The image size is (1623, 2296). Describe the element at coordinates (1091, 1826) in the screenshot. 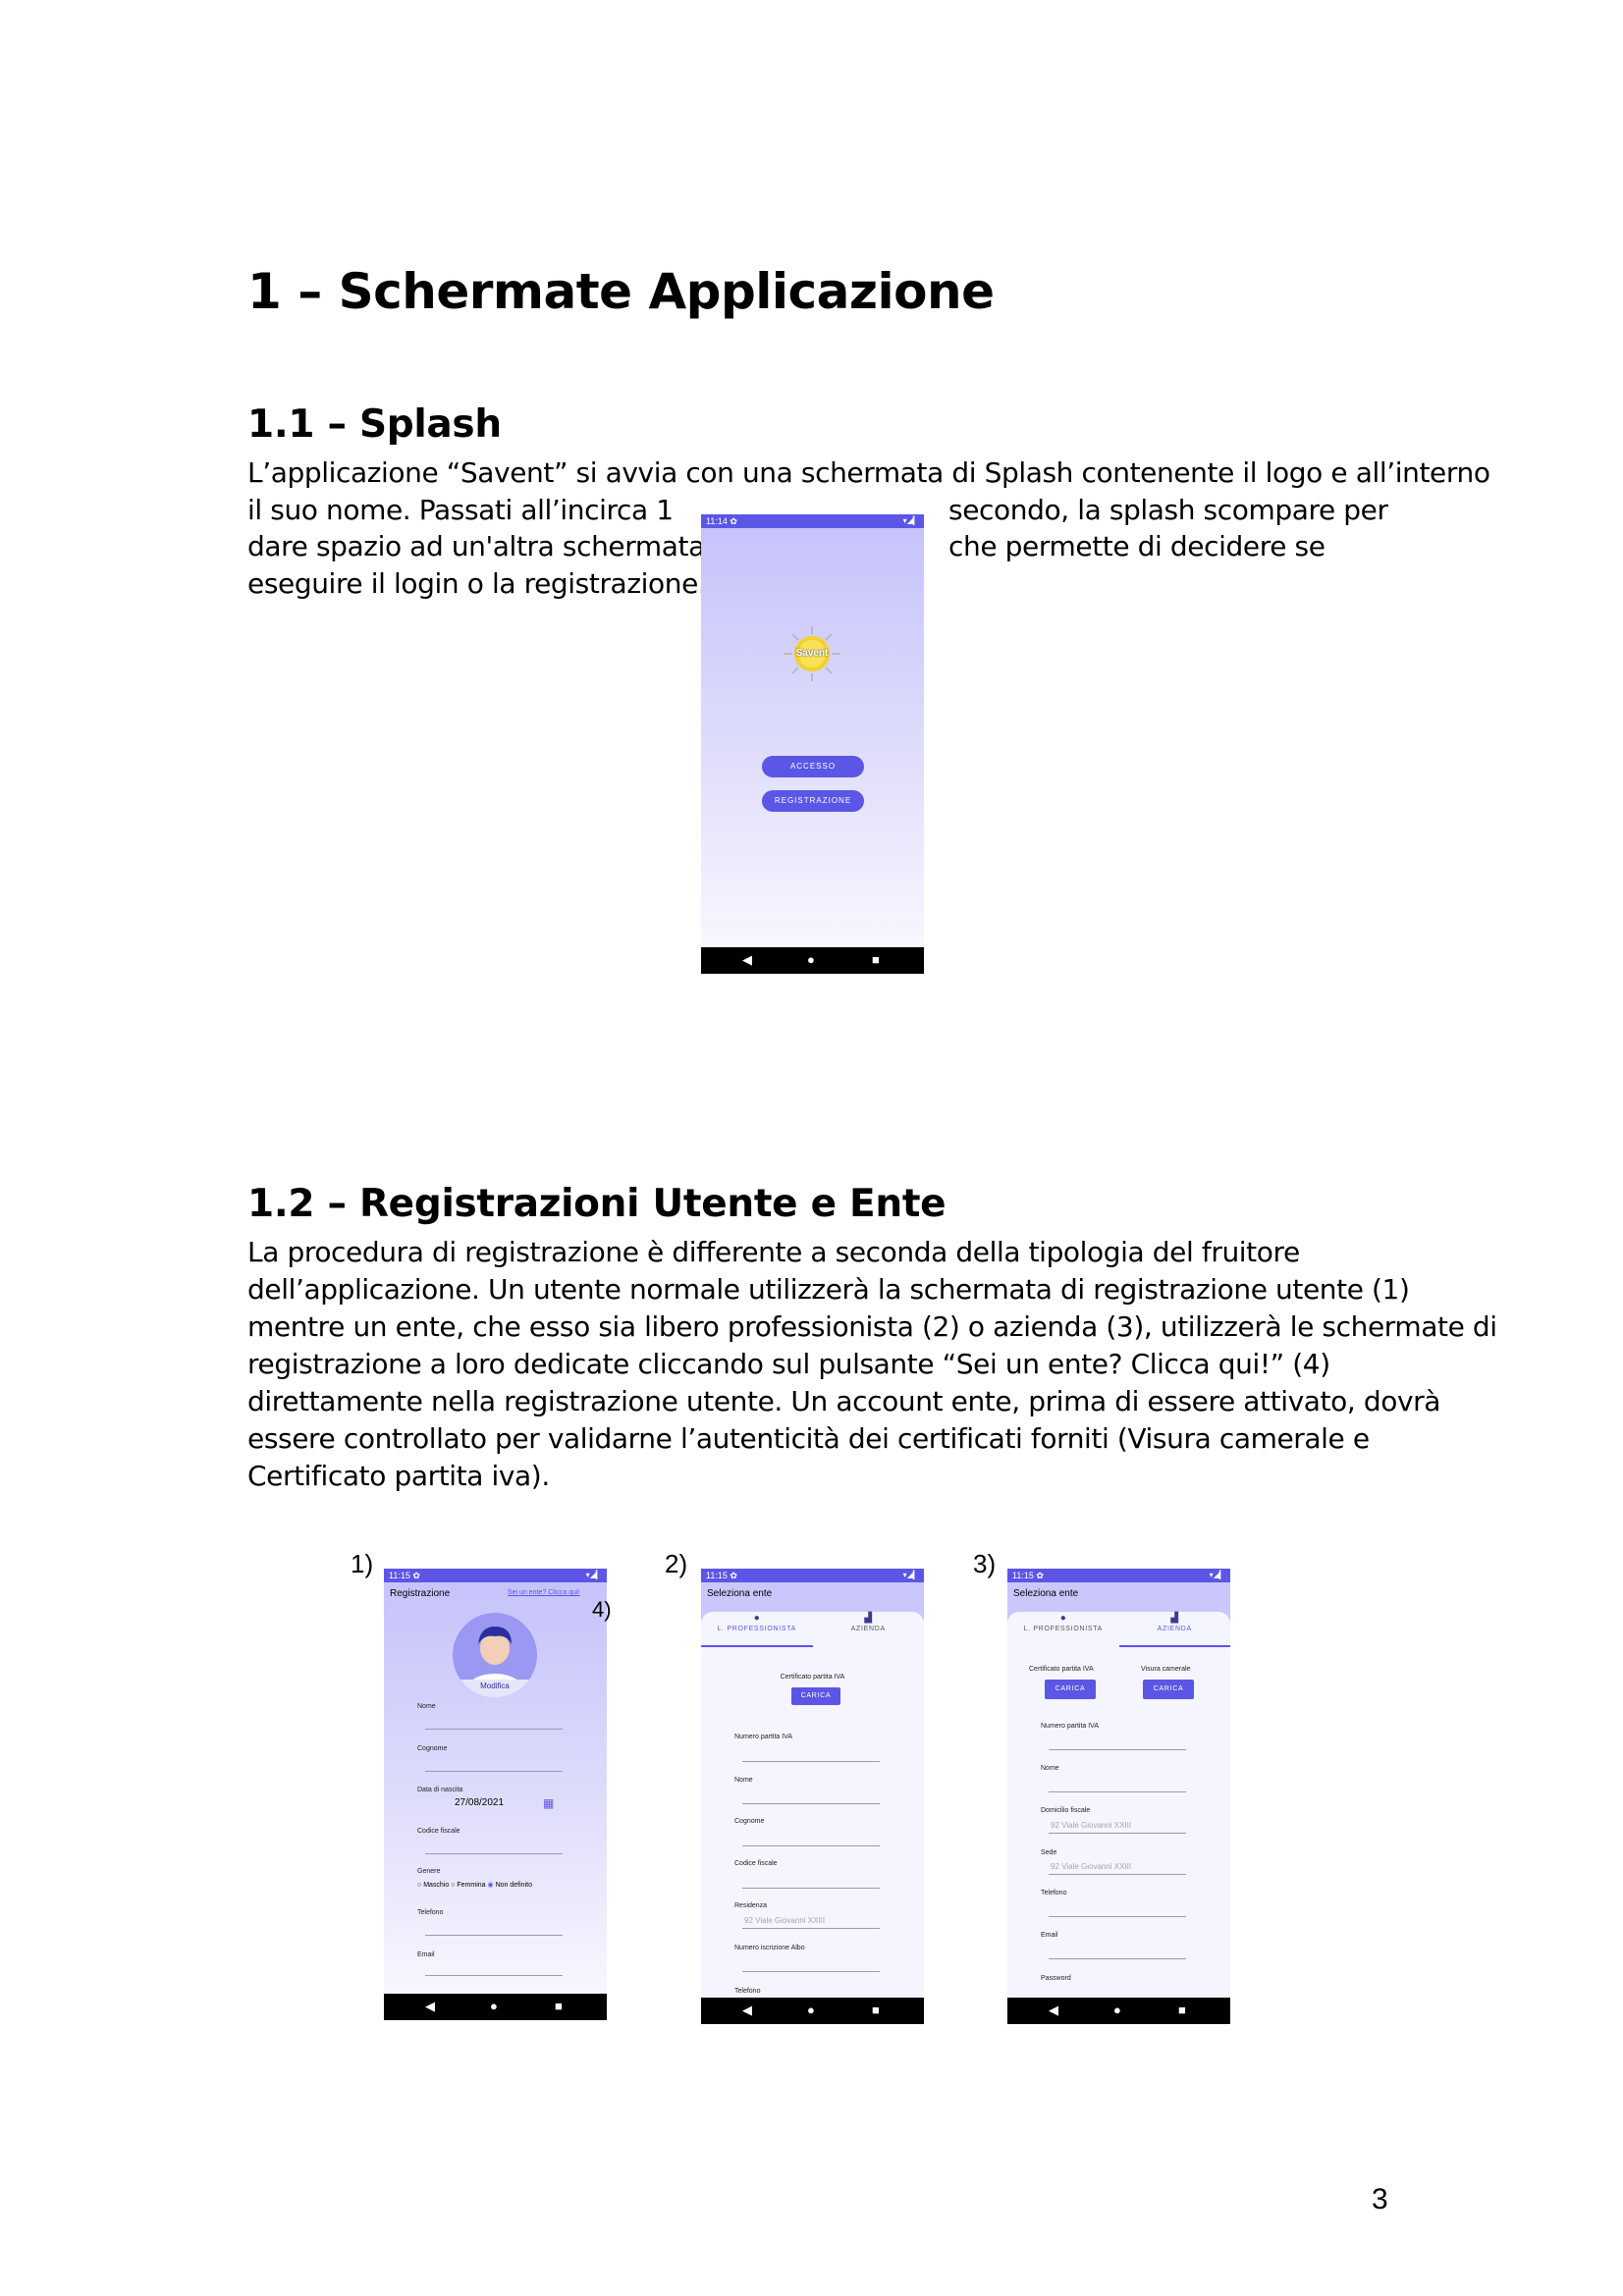

I see `domicilio-placeholder: 92 Viale Giovanni XXIII` at that location.